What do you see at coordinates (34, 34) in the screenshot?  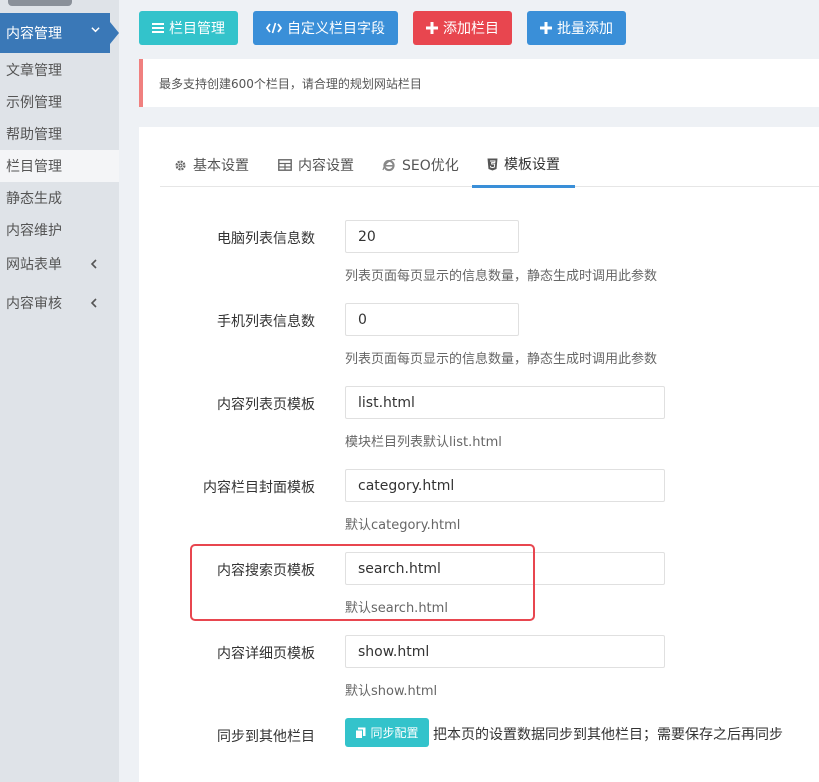 I see `sidebar-section-label: 内容管理` at bounding box center [34, 34].